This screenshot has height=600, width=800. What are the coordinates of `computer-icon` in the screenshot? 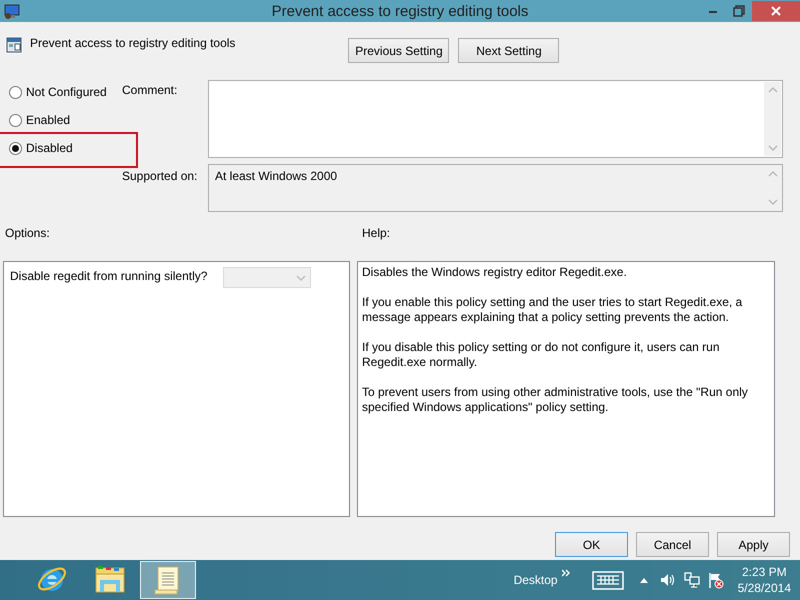 It's located at (12, 11).